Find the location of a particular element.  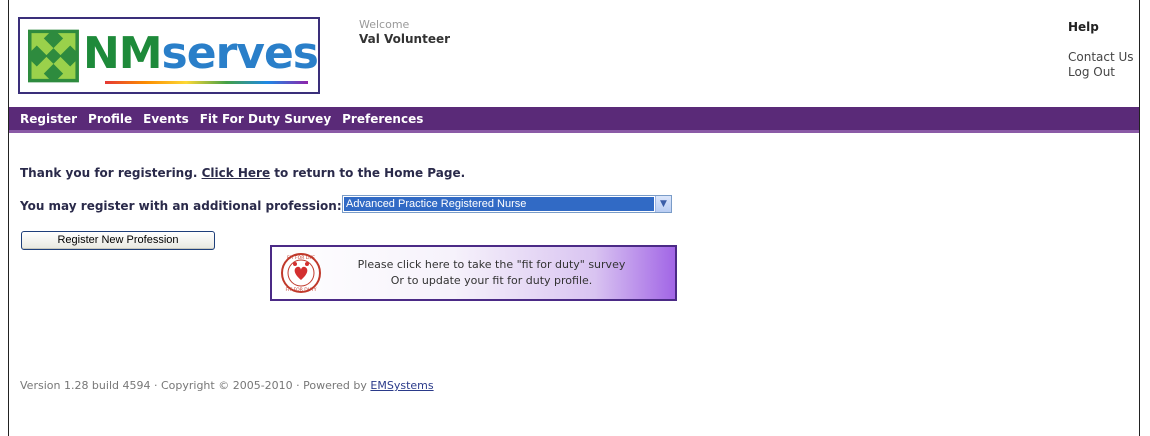

fit-for-duty-badge-icon: FIT FOR LIFE FIT FOR DUTY is located at coordinates (301, 273).